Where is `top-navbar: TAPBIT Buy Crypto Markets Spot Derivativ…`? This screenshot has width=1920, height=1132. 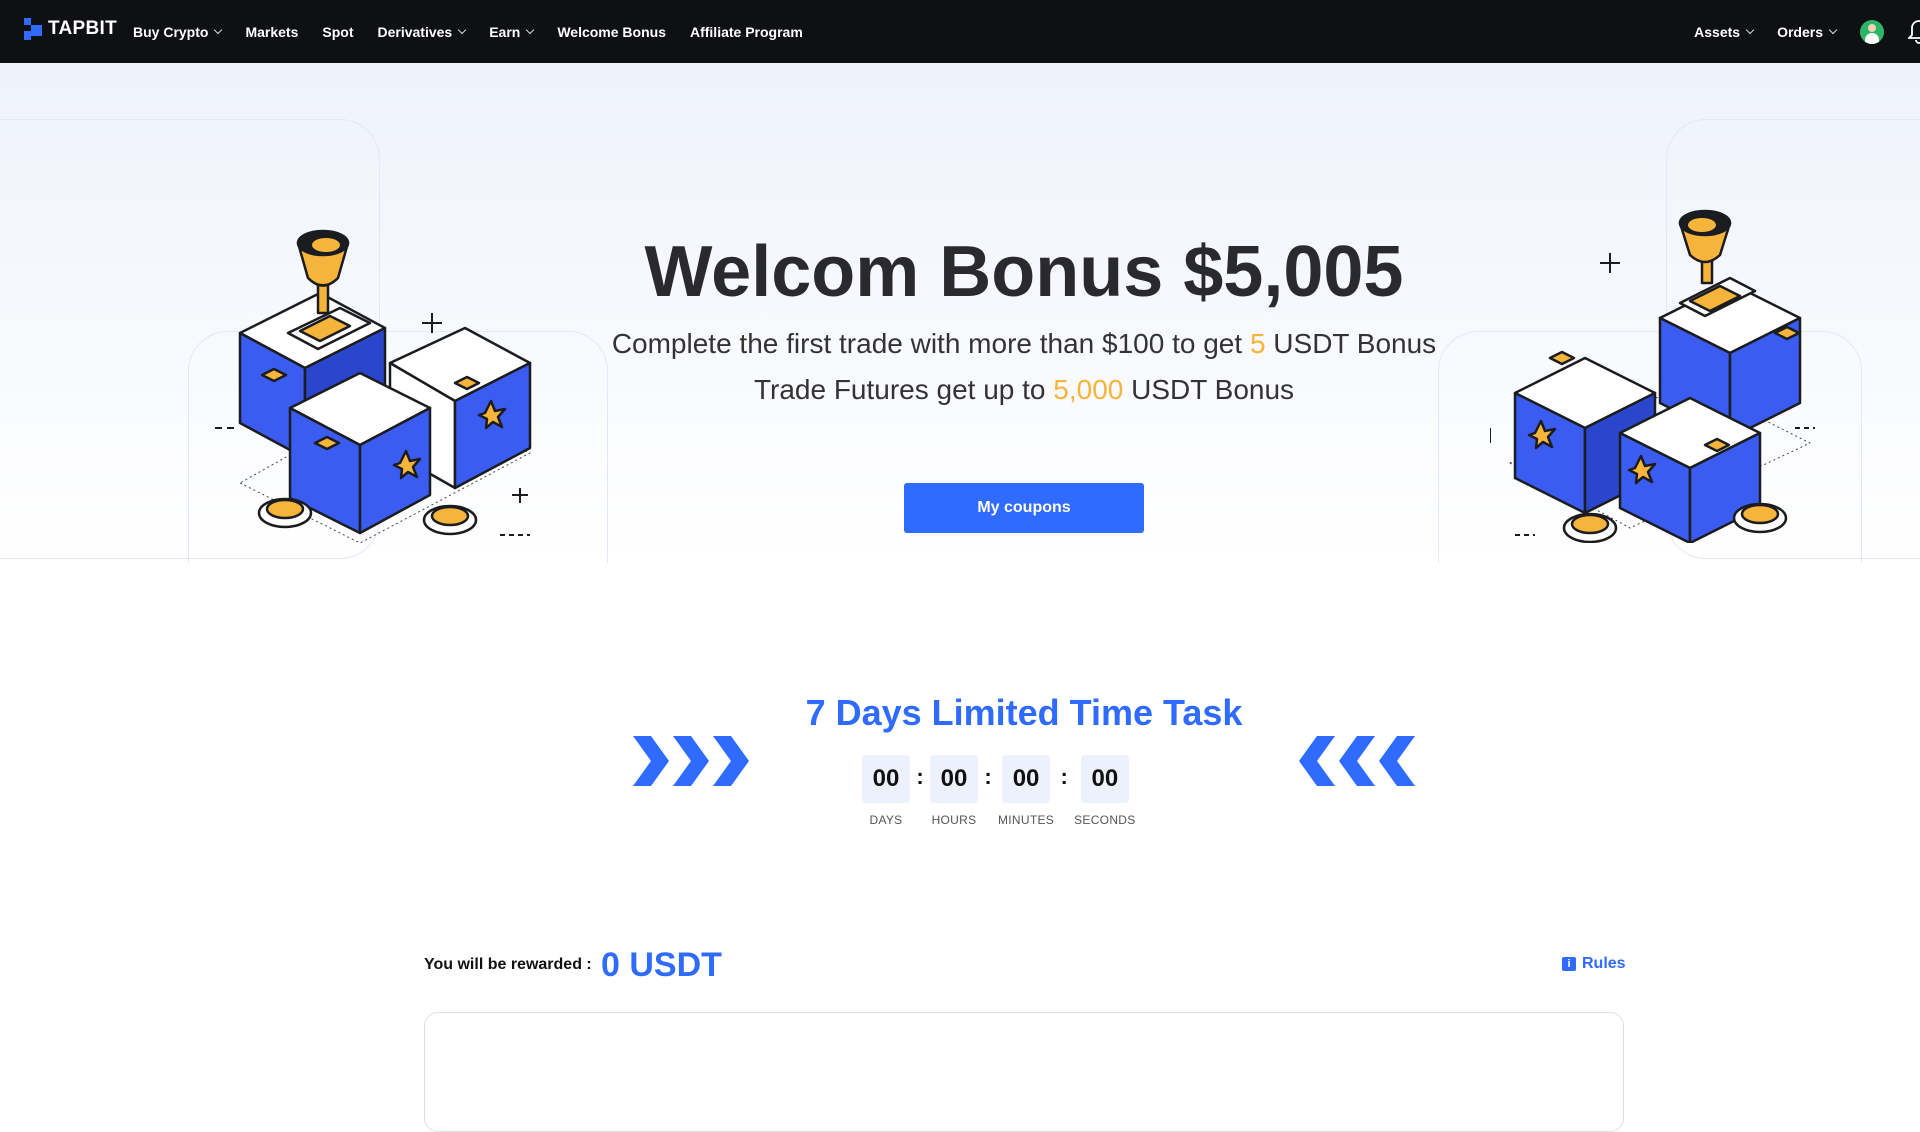
top-navbar: TAPBIT Buy Crypto Markets Spot Derivativ… is located at coordinates (960, 31).